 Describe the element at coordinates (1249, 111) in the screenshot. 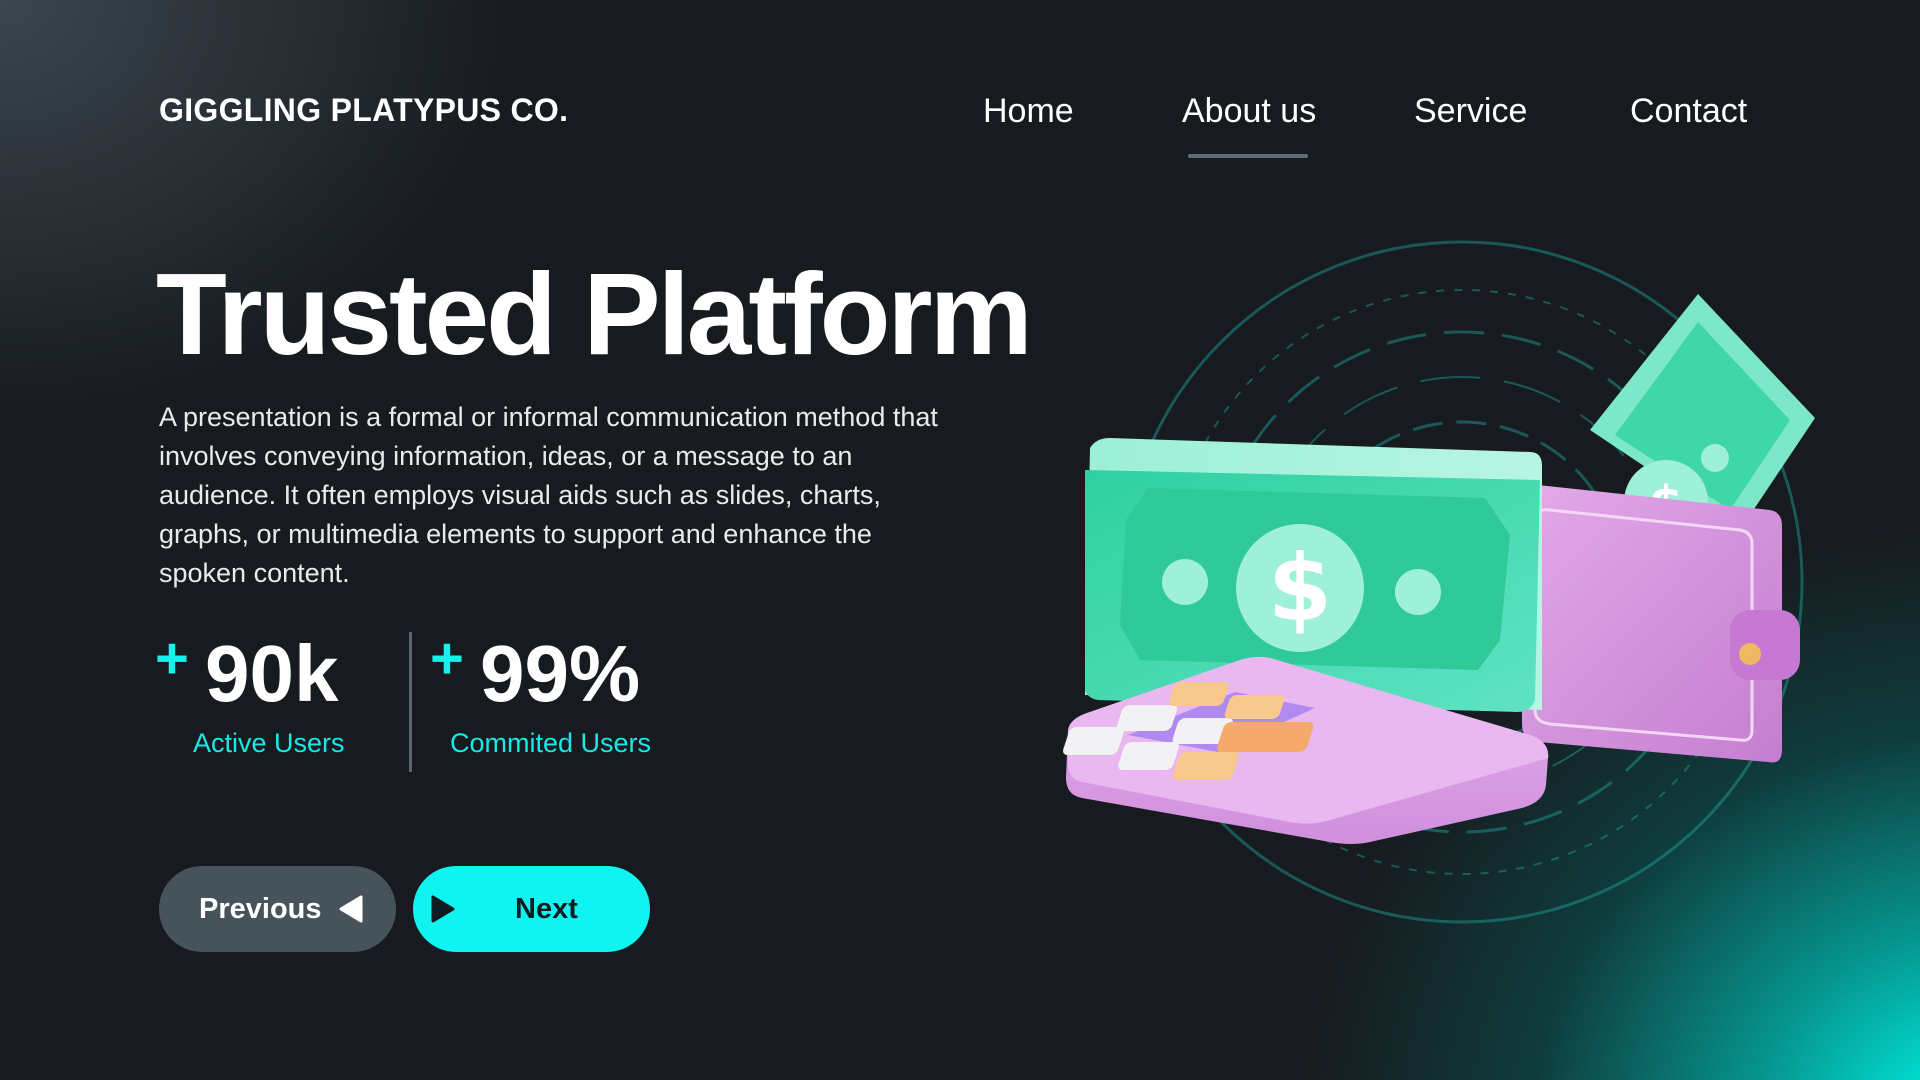

I see `nav-item-about-us: About us` at that location.